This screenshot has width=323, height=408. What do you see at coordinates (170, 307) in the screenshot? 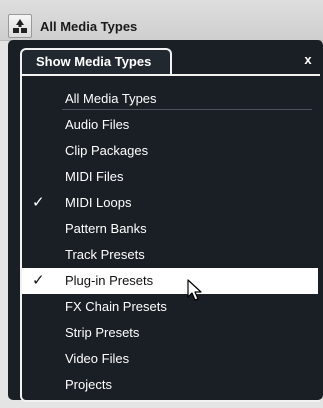
I see `menu-item-fx-chain-presets: FX Chain Presets` at bounding box center [170, 307].